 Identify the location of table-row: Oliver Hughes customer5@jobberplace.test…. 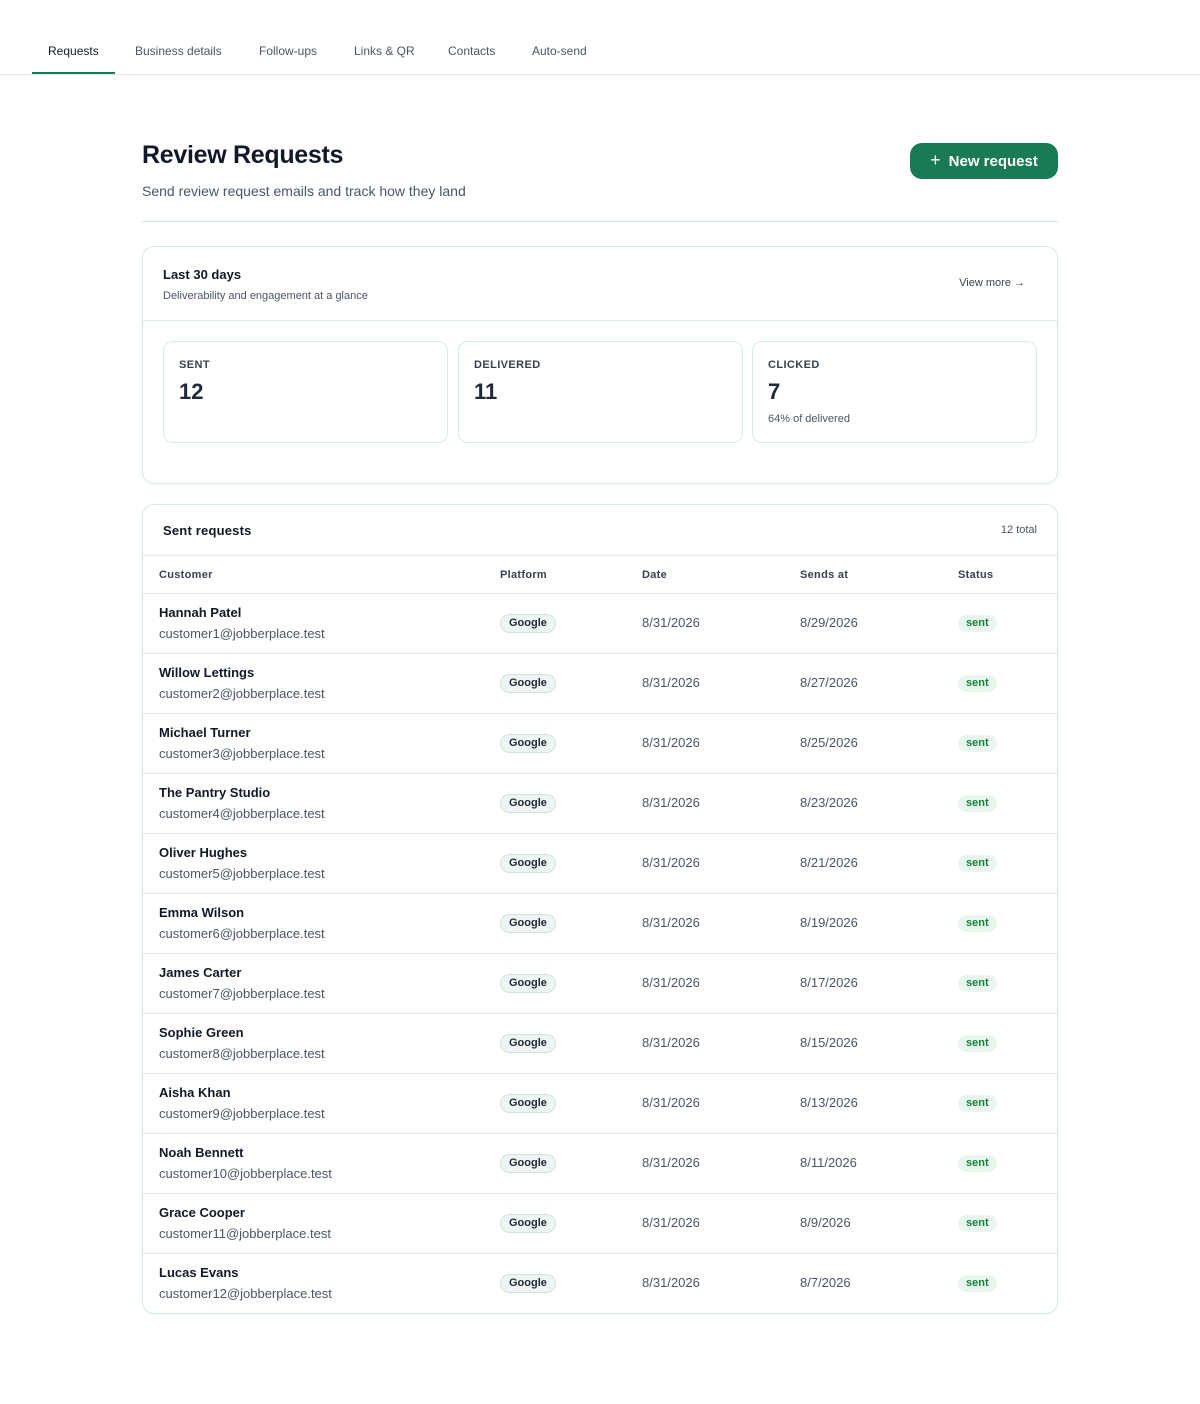
(600, 864).